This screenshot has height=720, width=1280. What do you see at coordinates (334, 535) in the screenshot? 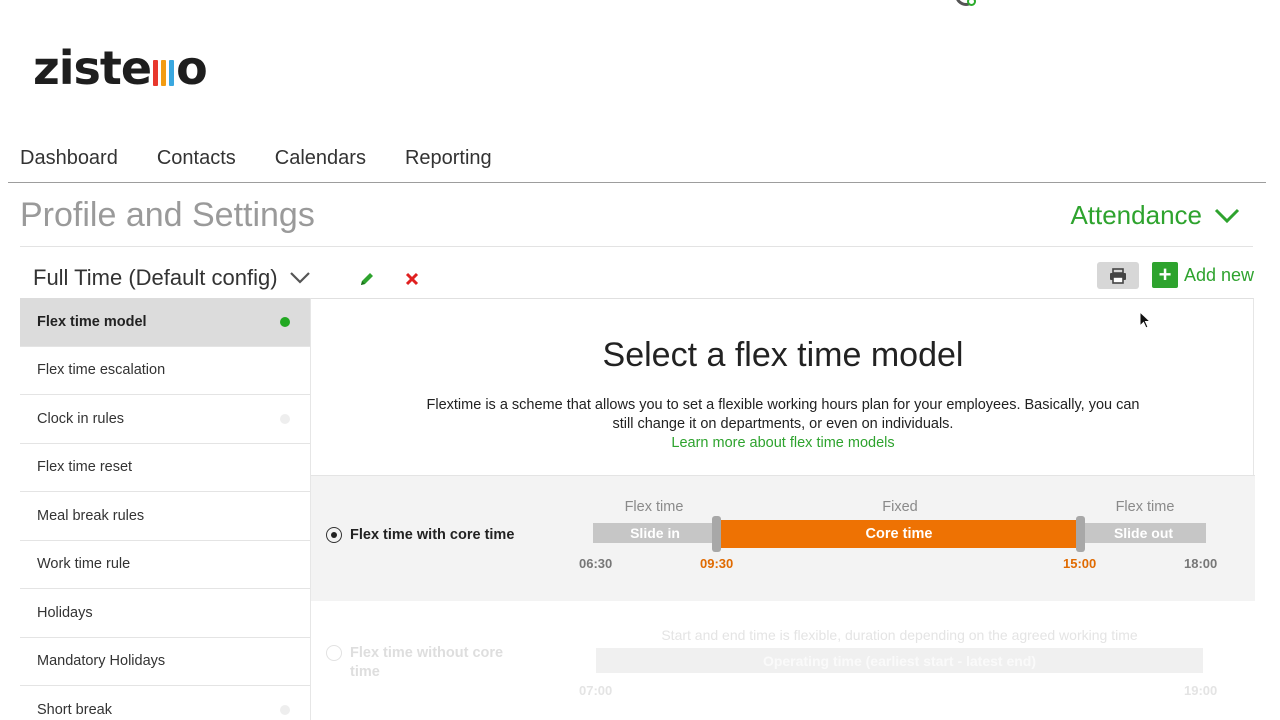
I see `radio-flex-with-core` at bounding box center [334, 535].